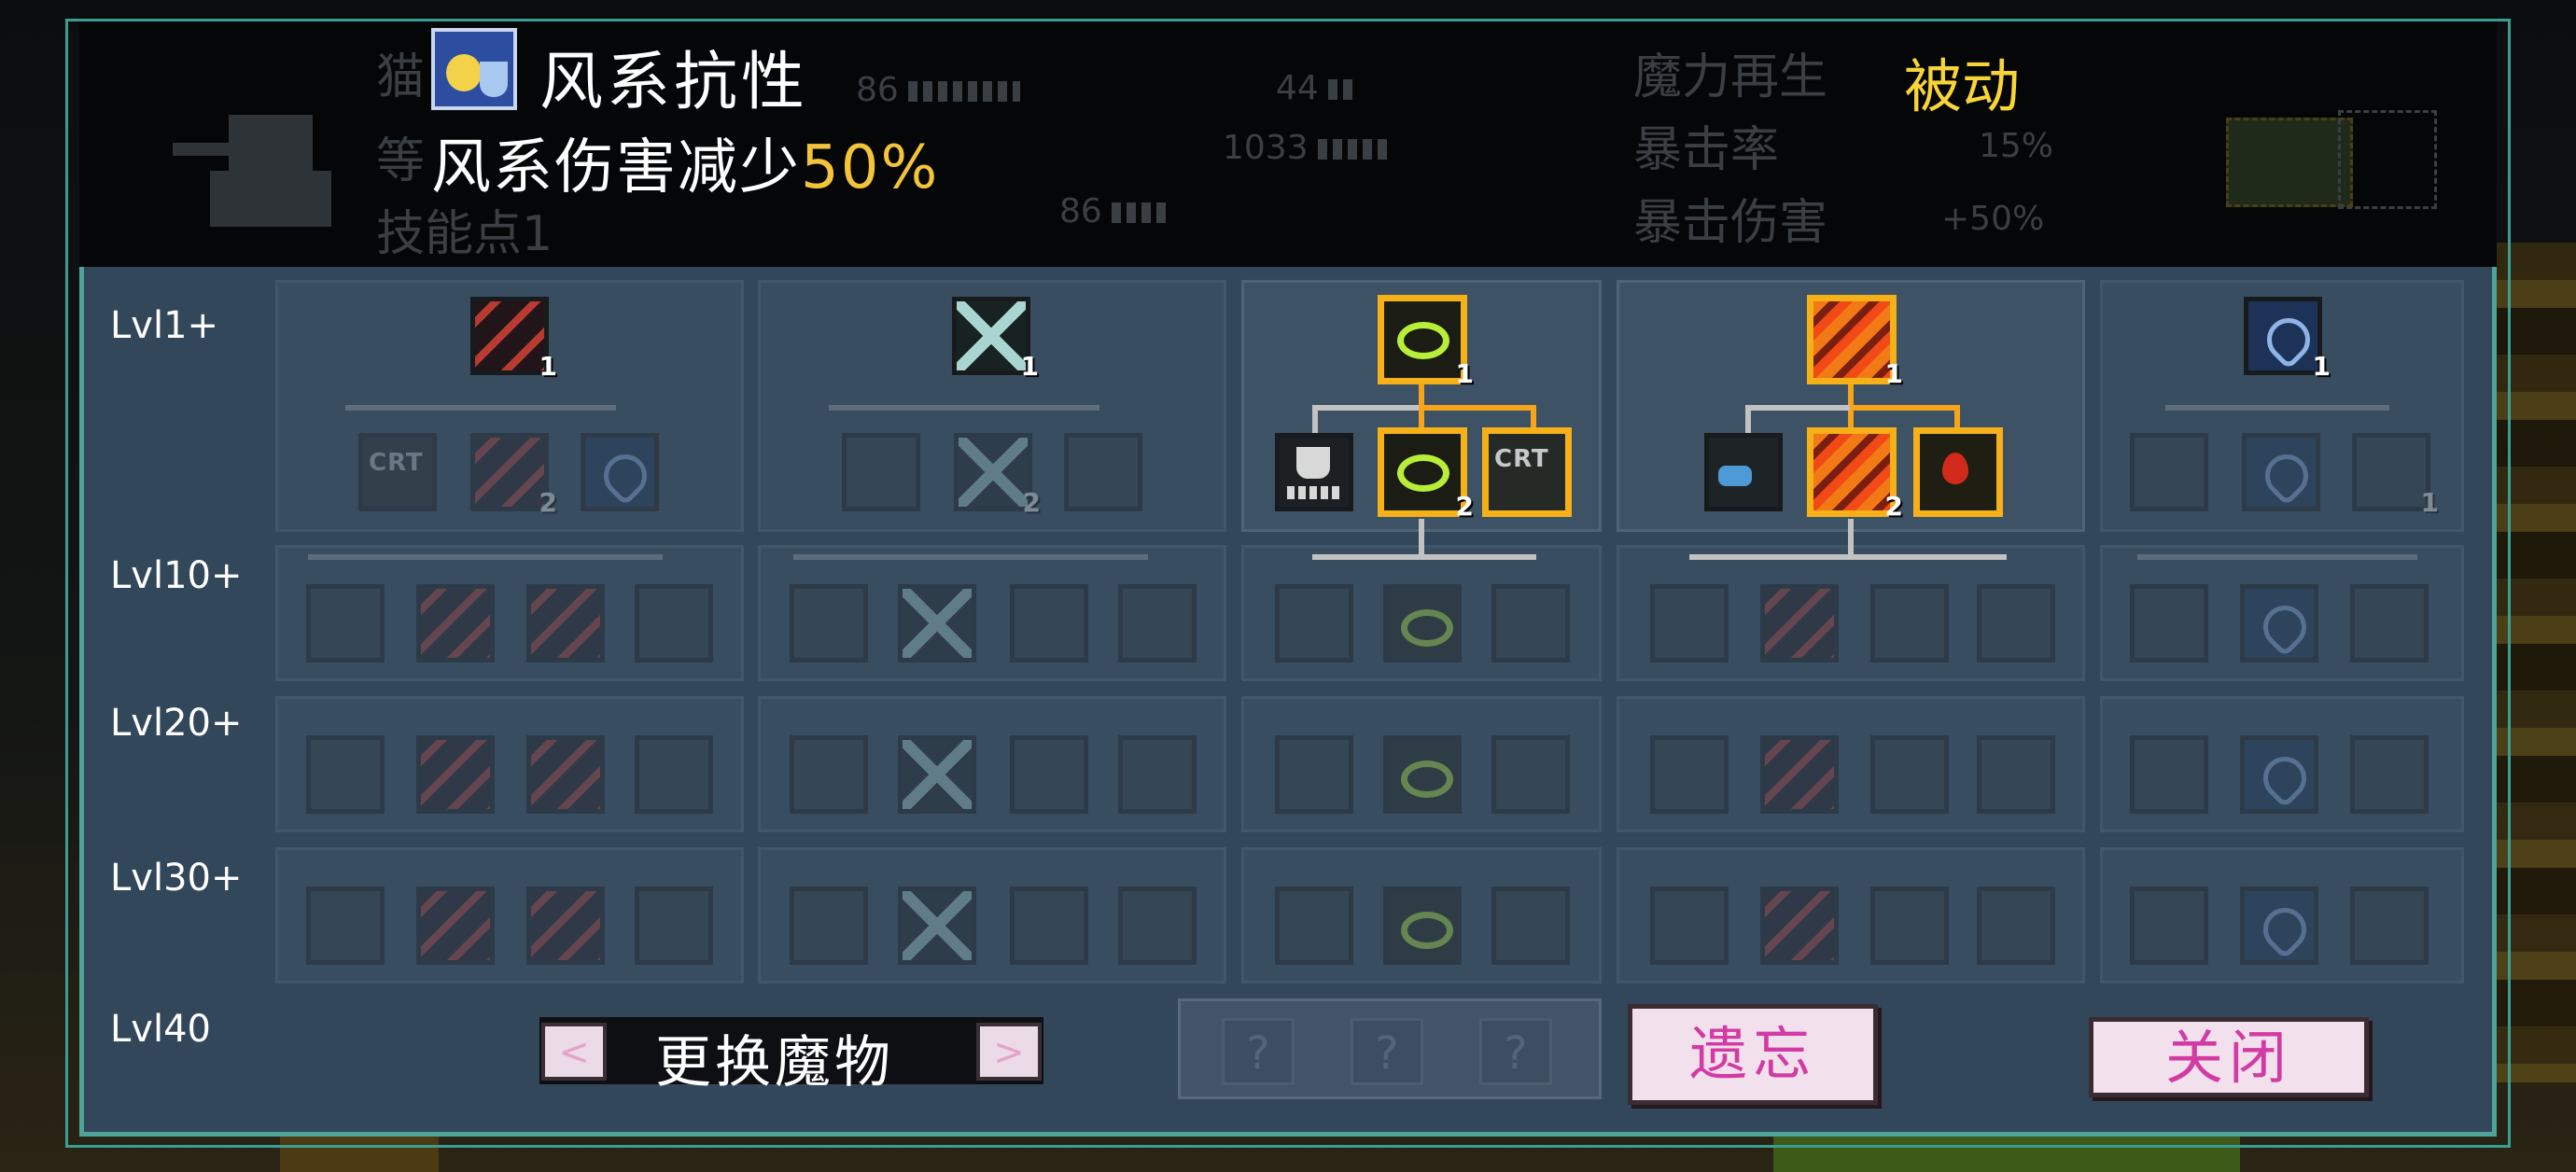 This screenshot has height=1172, width=2576. What do you see at coordinates (997, 475) in the screenshot?
I see `xcut-skill-2: 2` at bounding box center [997, 475].